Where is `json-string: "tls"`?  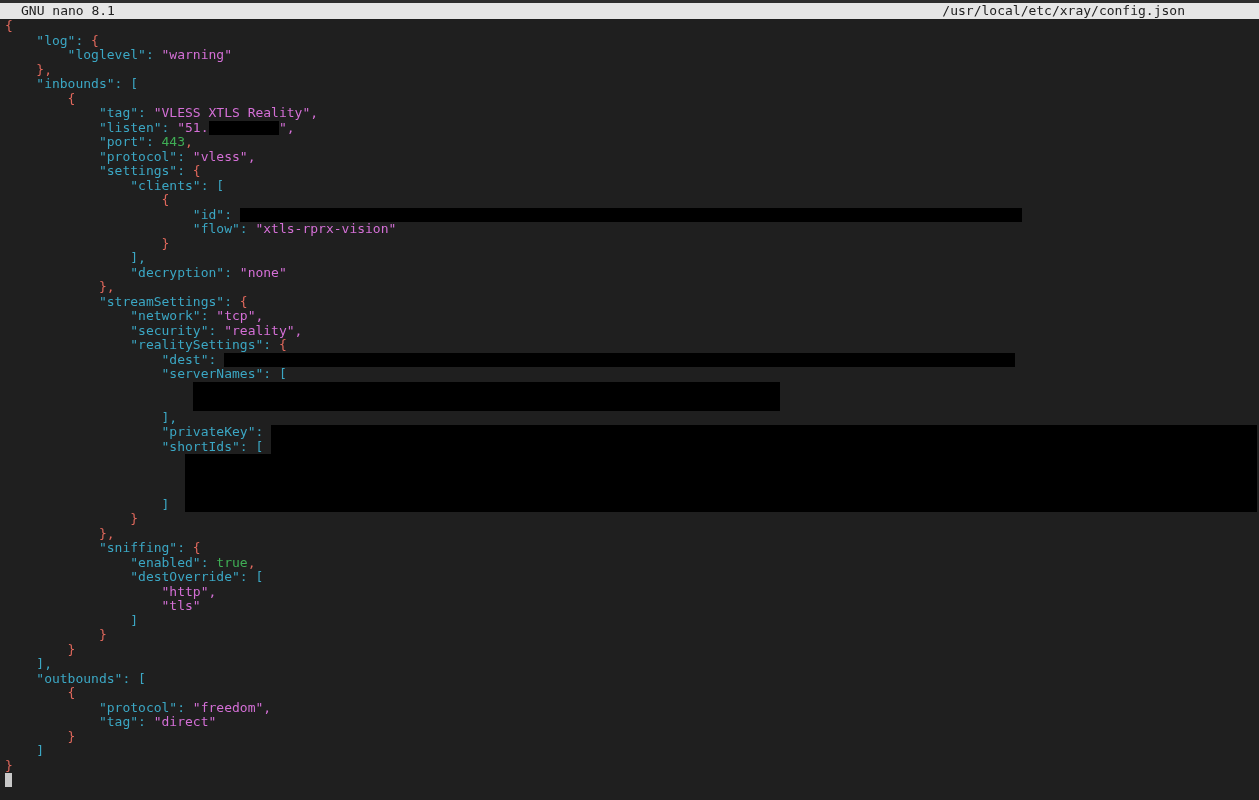
json-string: "tls" is located at coordinates (180, 606).